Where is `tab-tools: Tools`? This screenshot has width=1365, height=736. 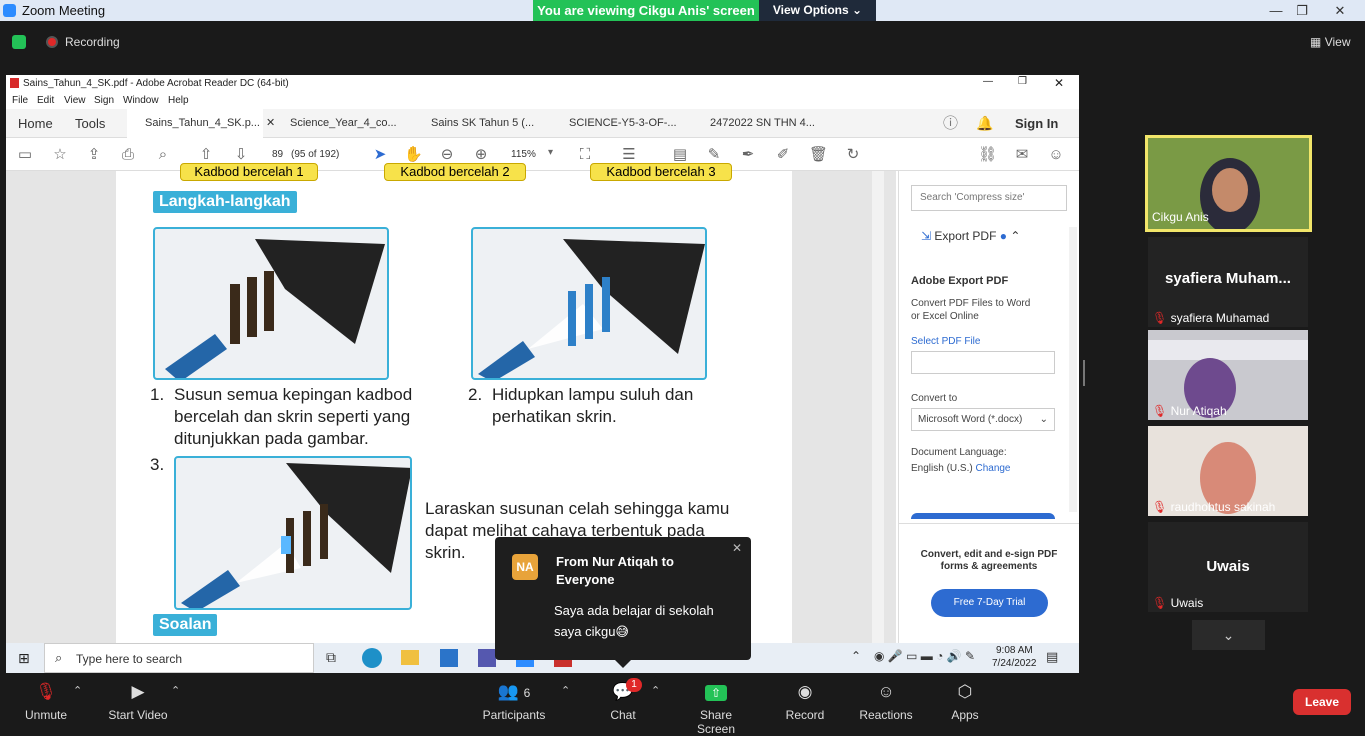 tab-tools: Tools is located at coordinates (90, 123).